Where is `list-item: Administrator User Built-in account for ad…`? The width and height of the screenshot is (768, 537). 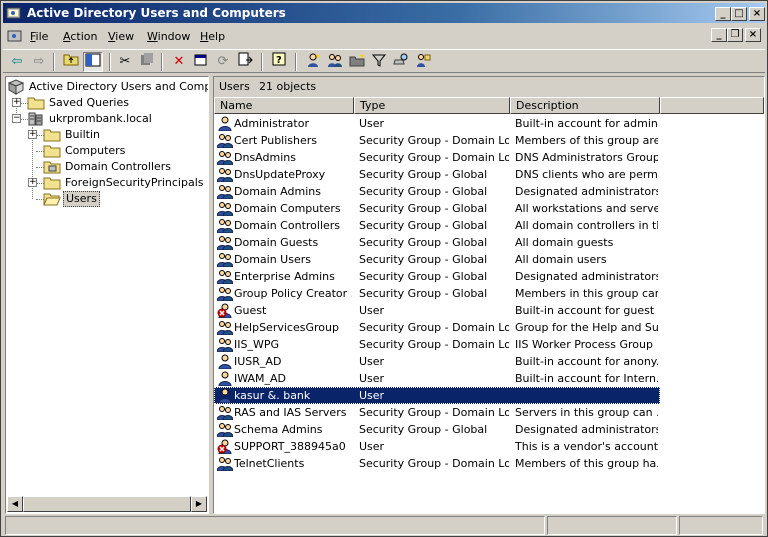 list-item: Administrator User Built-in account for ad… is located at coordinates (437, 123).